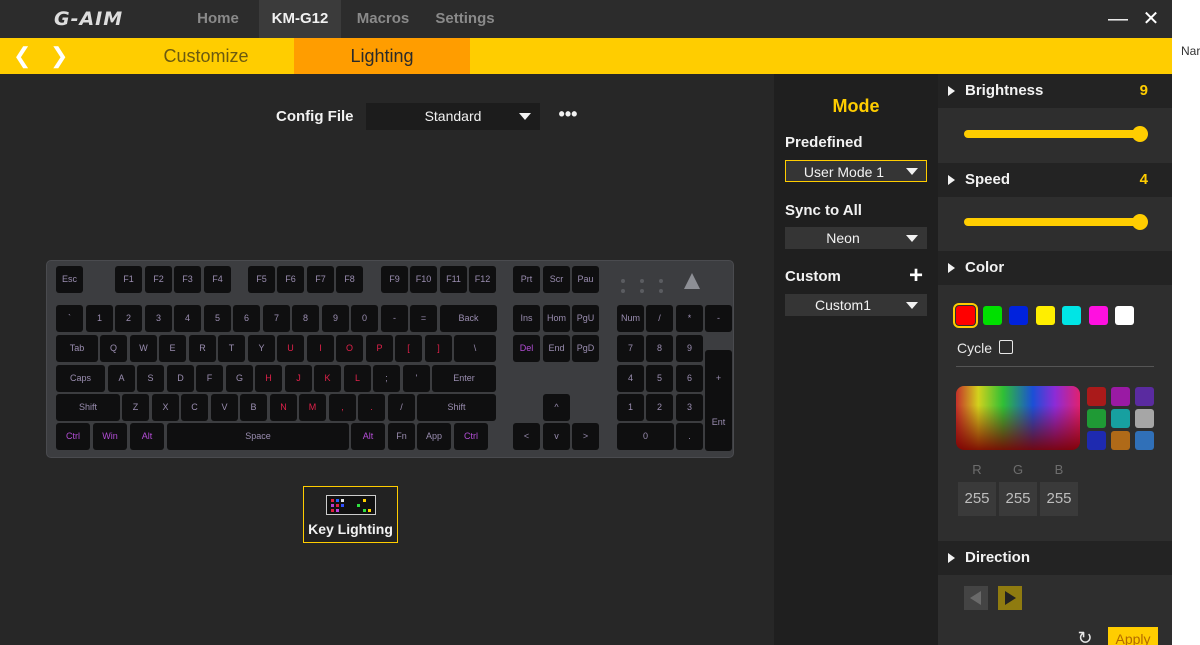 This screenshot has height=645, width=1200. I want to click on keyboard-key: T, so click(231, 348).